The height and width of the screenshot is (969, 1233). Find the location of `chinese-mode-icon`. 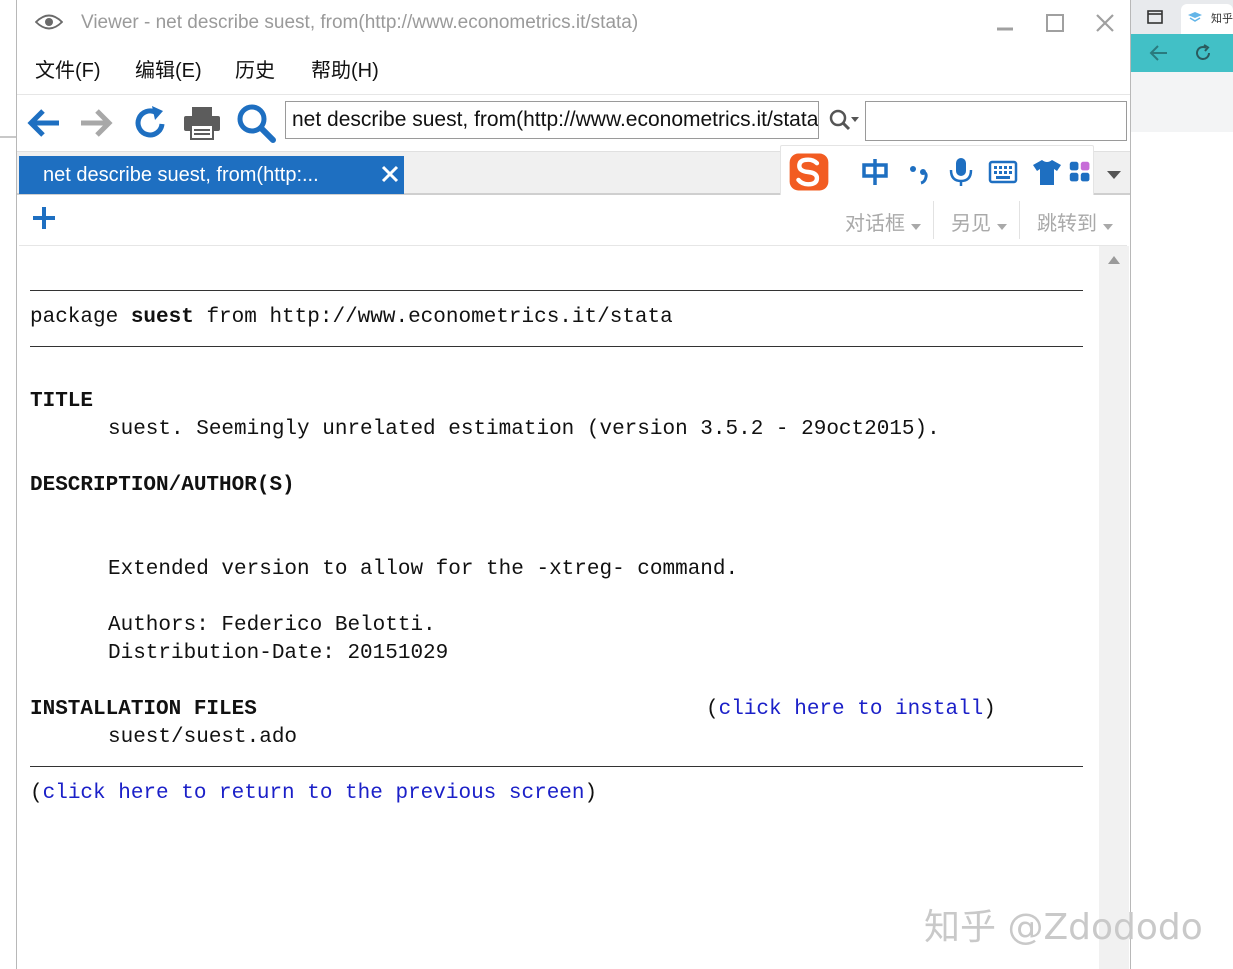

chinese-mode-icon is located at coordinates (875, 172).